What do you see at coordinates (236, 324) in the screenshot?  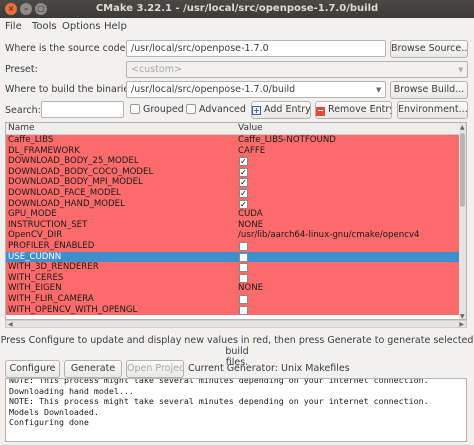 I see `horizontal-scrollbar: ◀ ▶` at bounding box center [236, 324].